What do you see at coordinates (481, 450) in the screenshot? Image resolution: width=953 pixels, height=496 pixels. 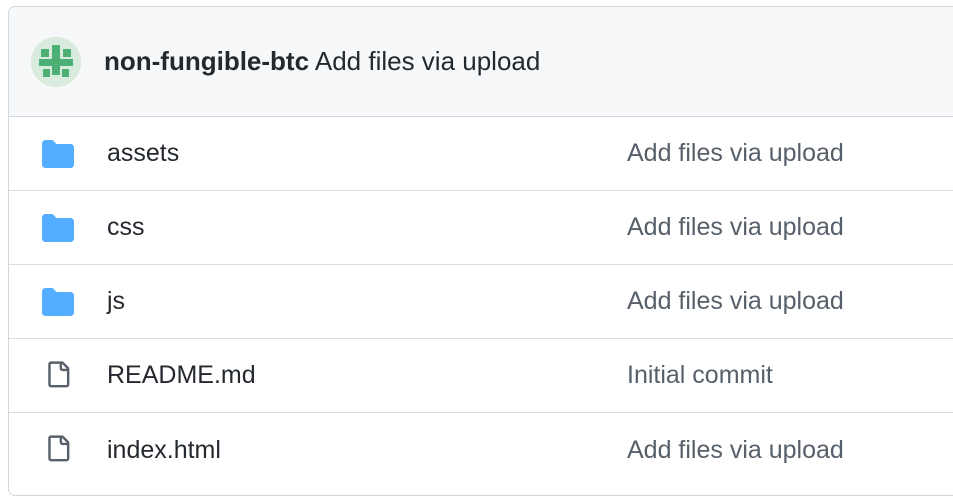 I see `file-row: index.html Add files via upload` at bounding box center [481, 450].